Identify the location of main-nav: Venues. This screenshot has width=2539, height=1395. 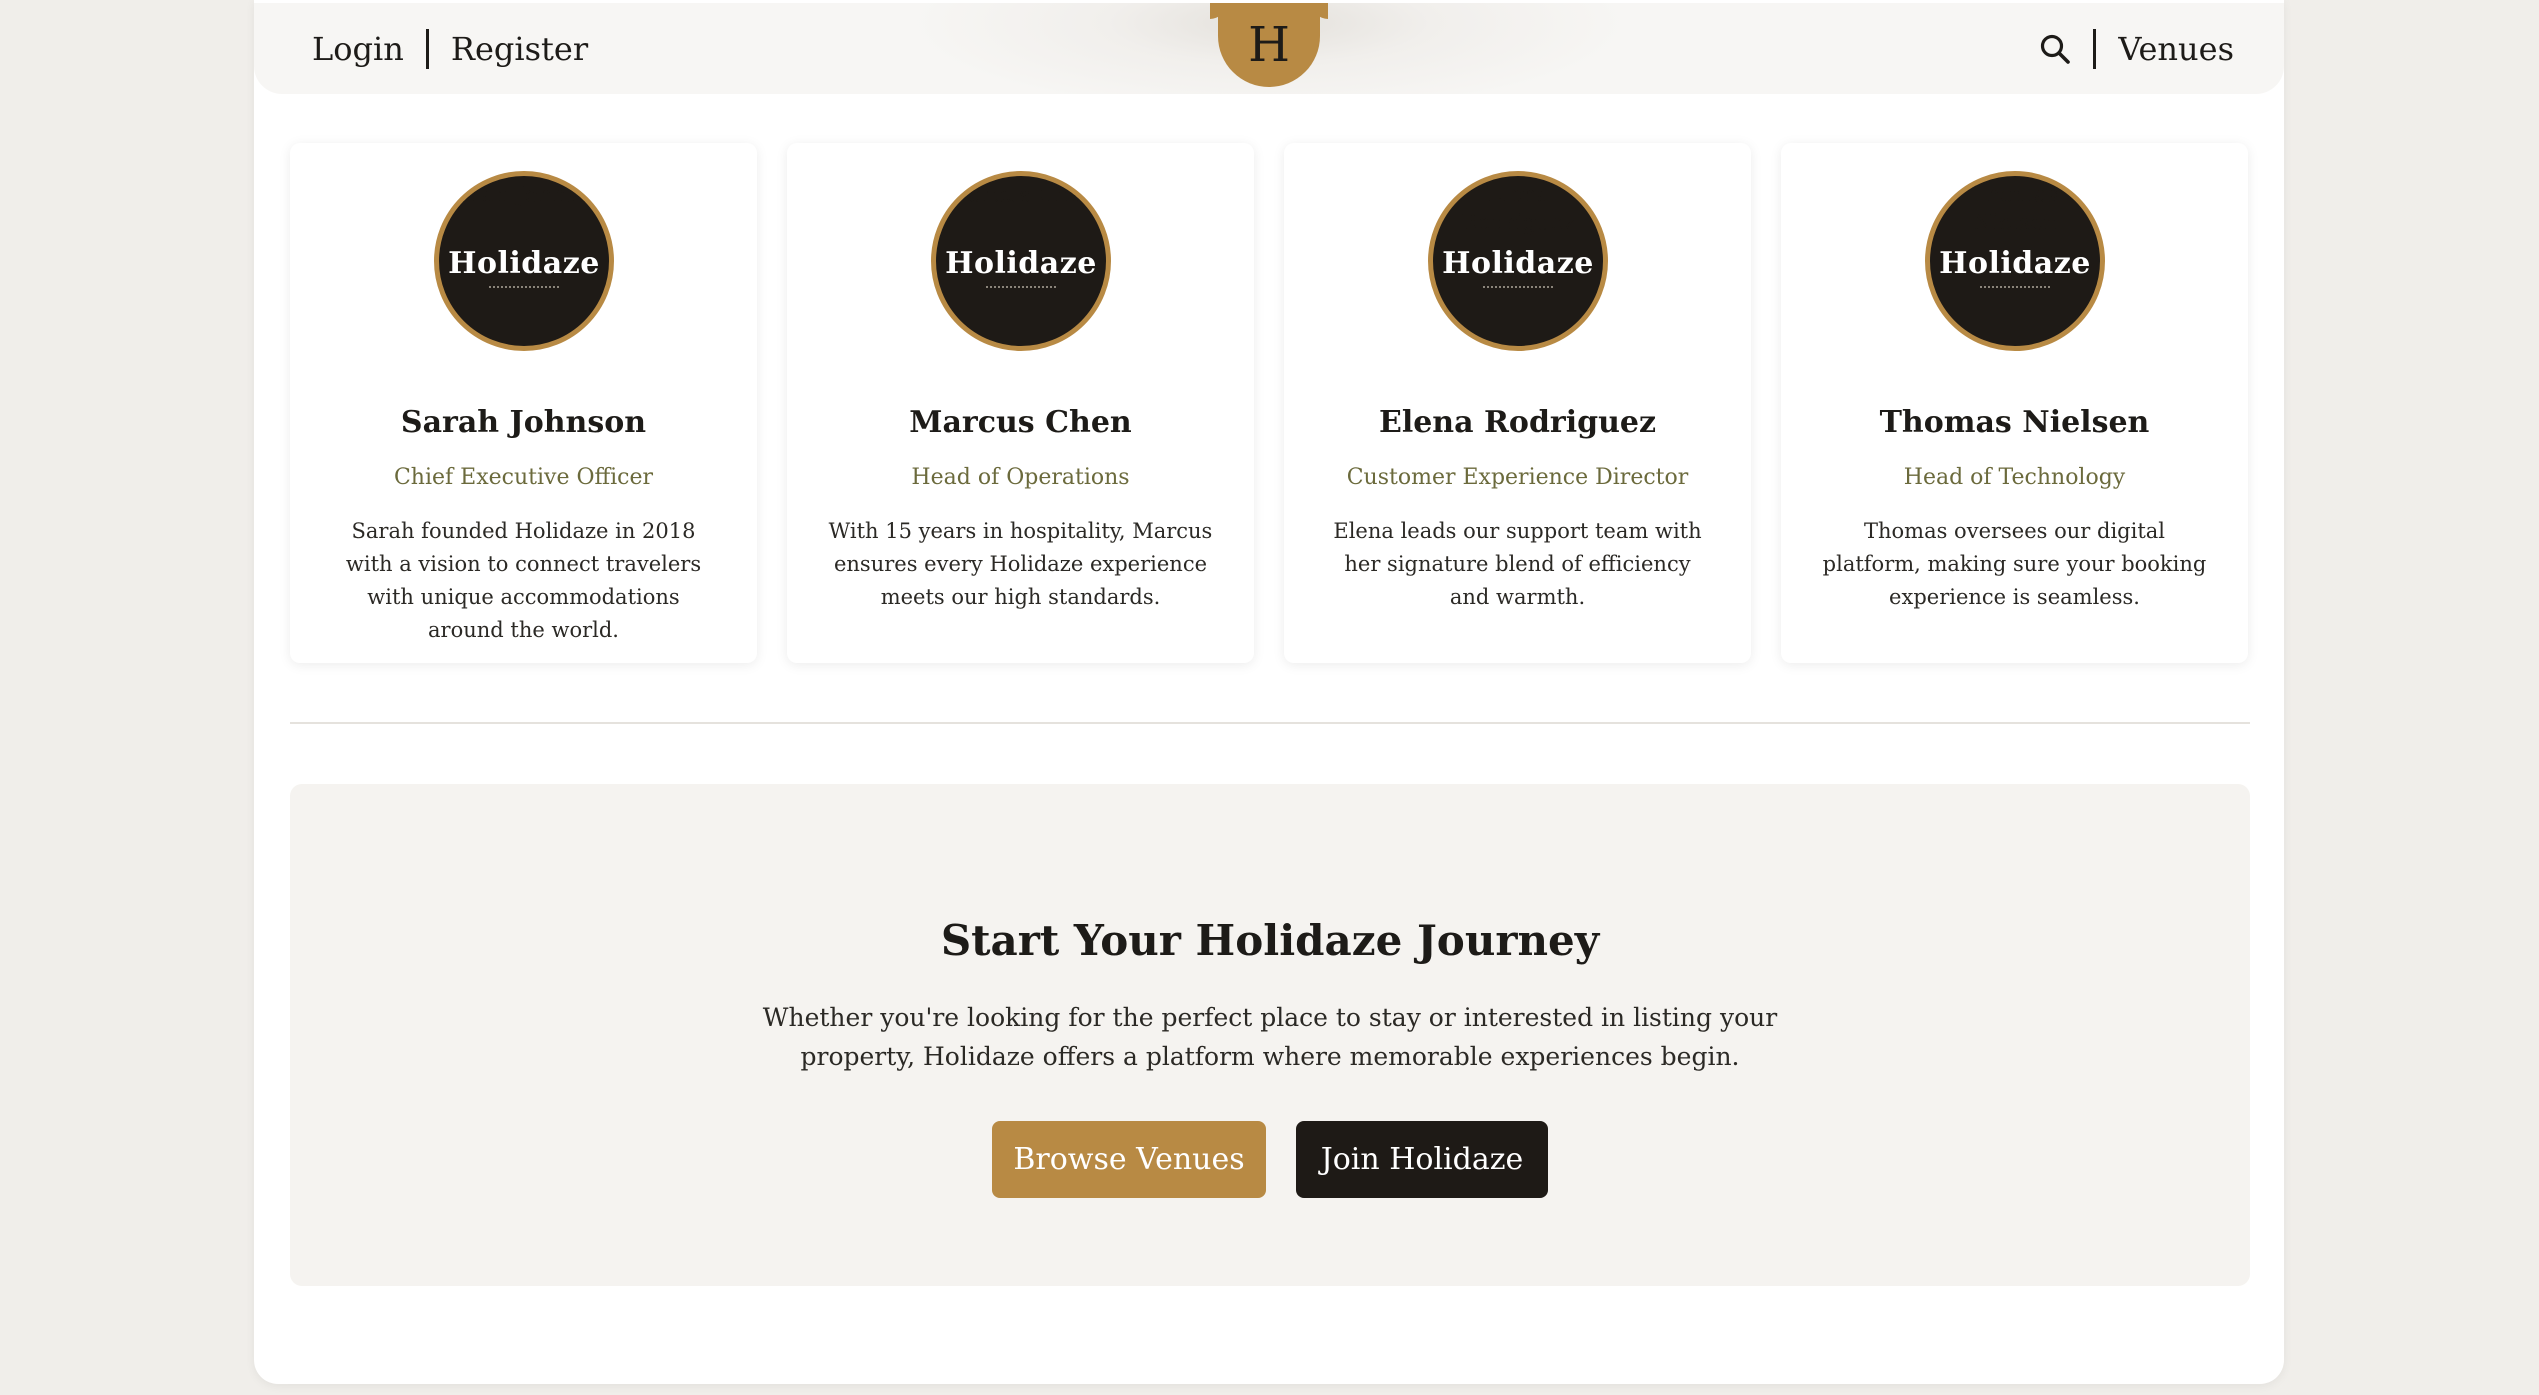
(2136, 49).